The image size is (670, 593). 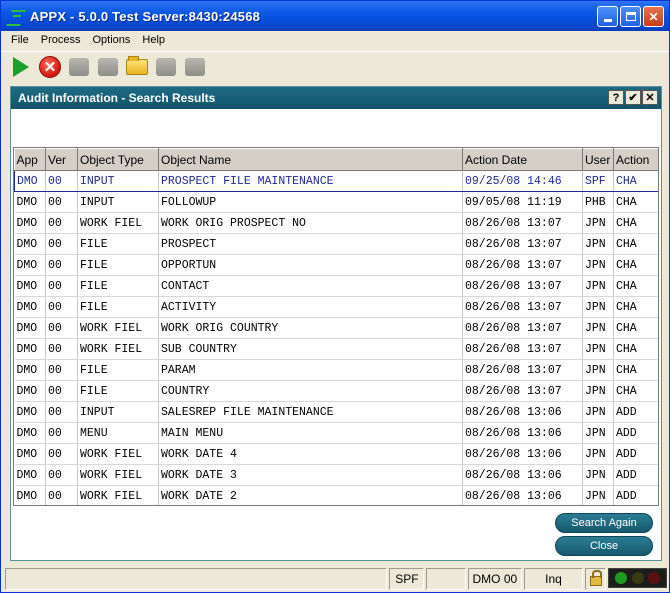 I want to click on stop-button: ✕, so click(x=50, y=67).